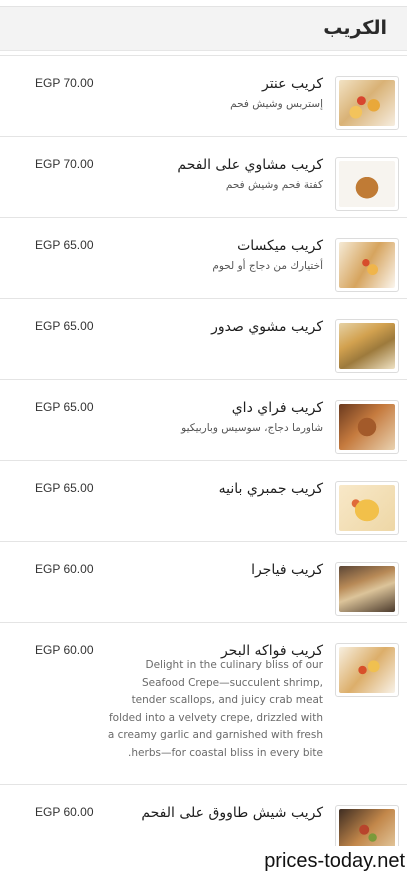  I want to click on menu-item: كريب جمبري بانيه EGP 65.00, so click(203, 500).